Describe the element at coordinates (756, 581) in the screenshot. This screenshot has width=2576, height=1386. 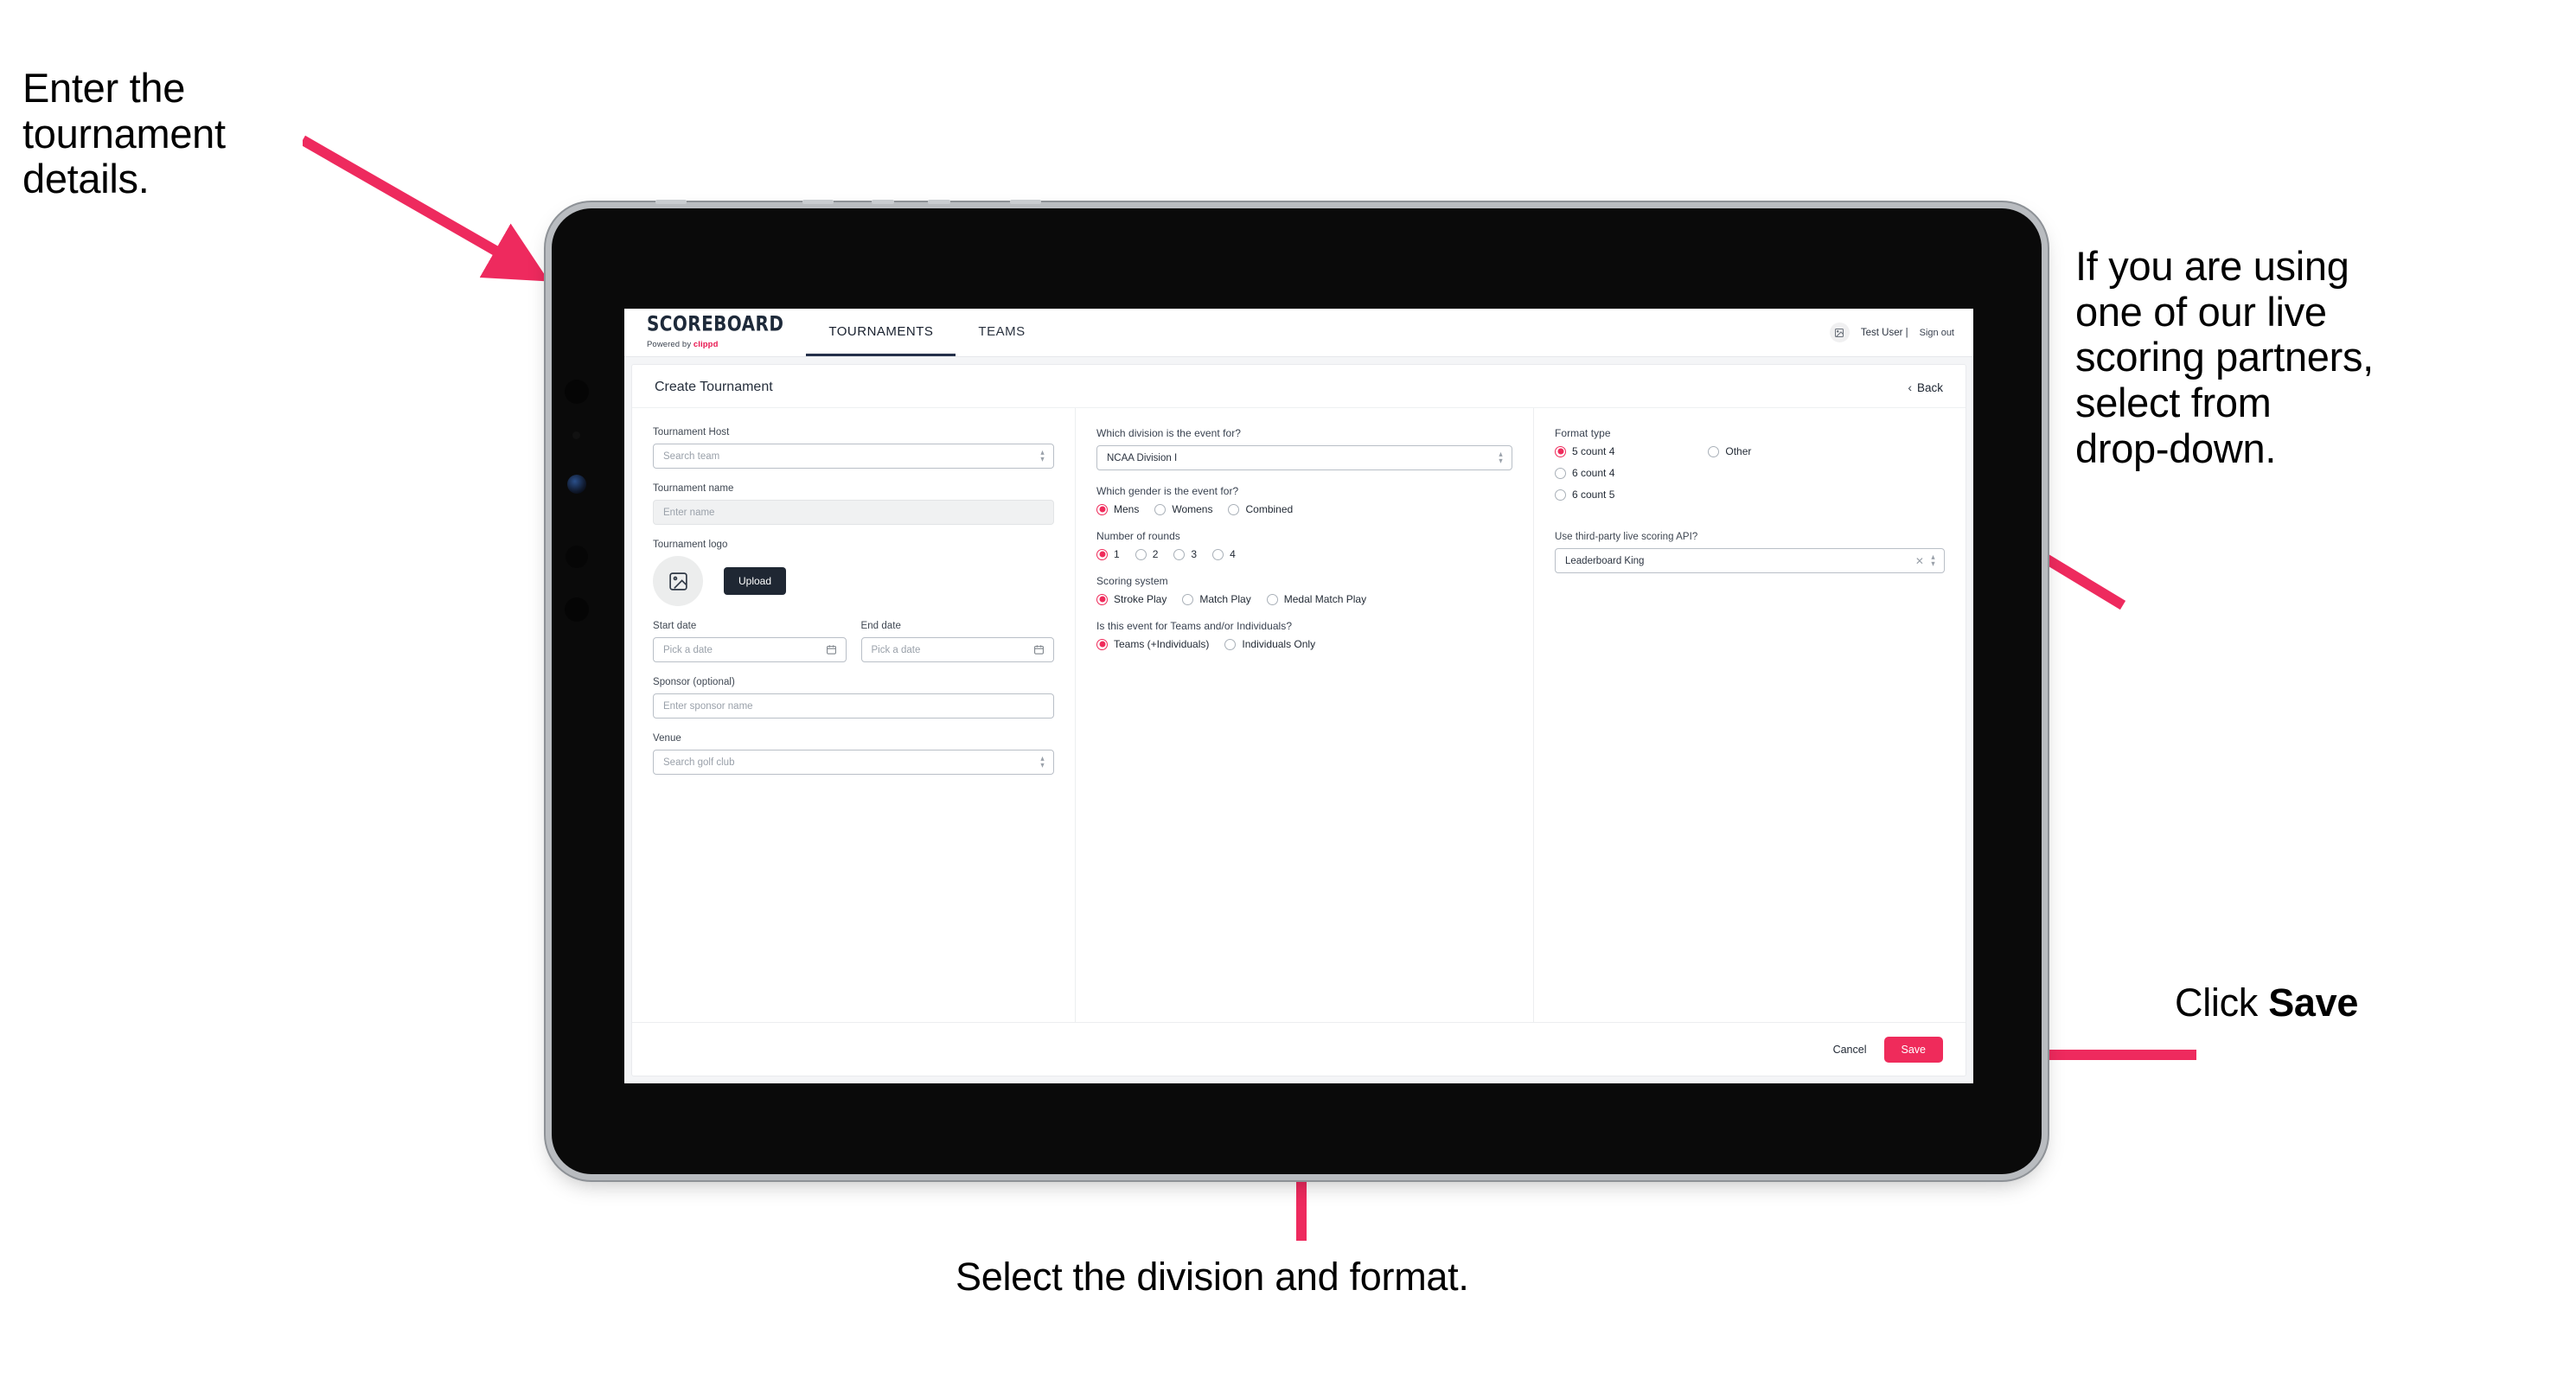
I see `upload-button: Upload` at that location.